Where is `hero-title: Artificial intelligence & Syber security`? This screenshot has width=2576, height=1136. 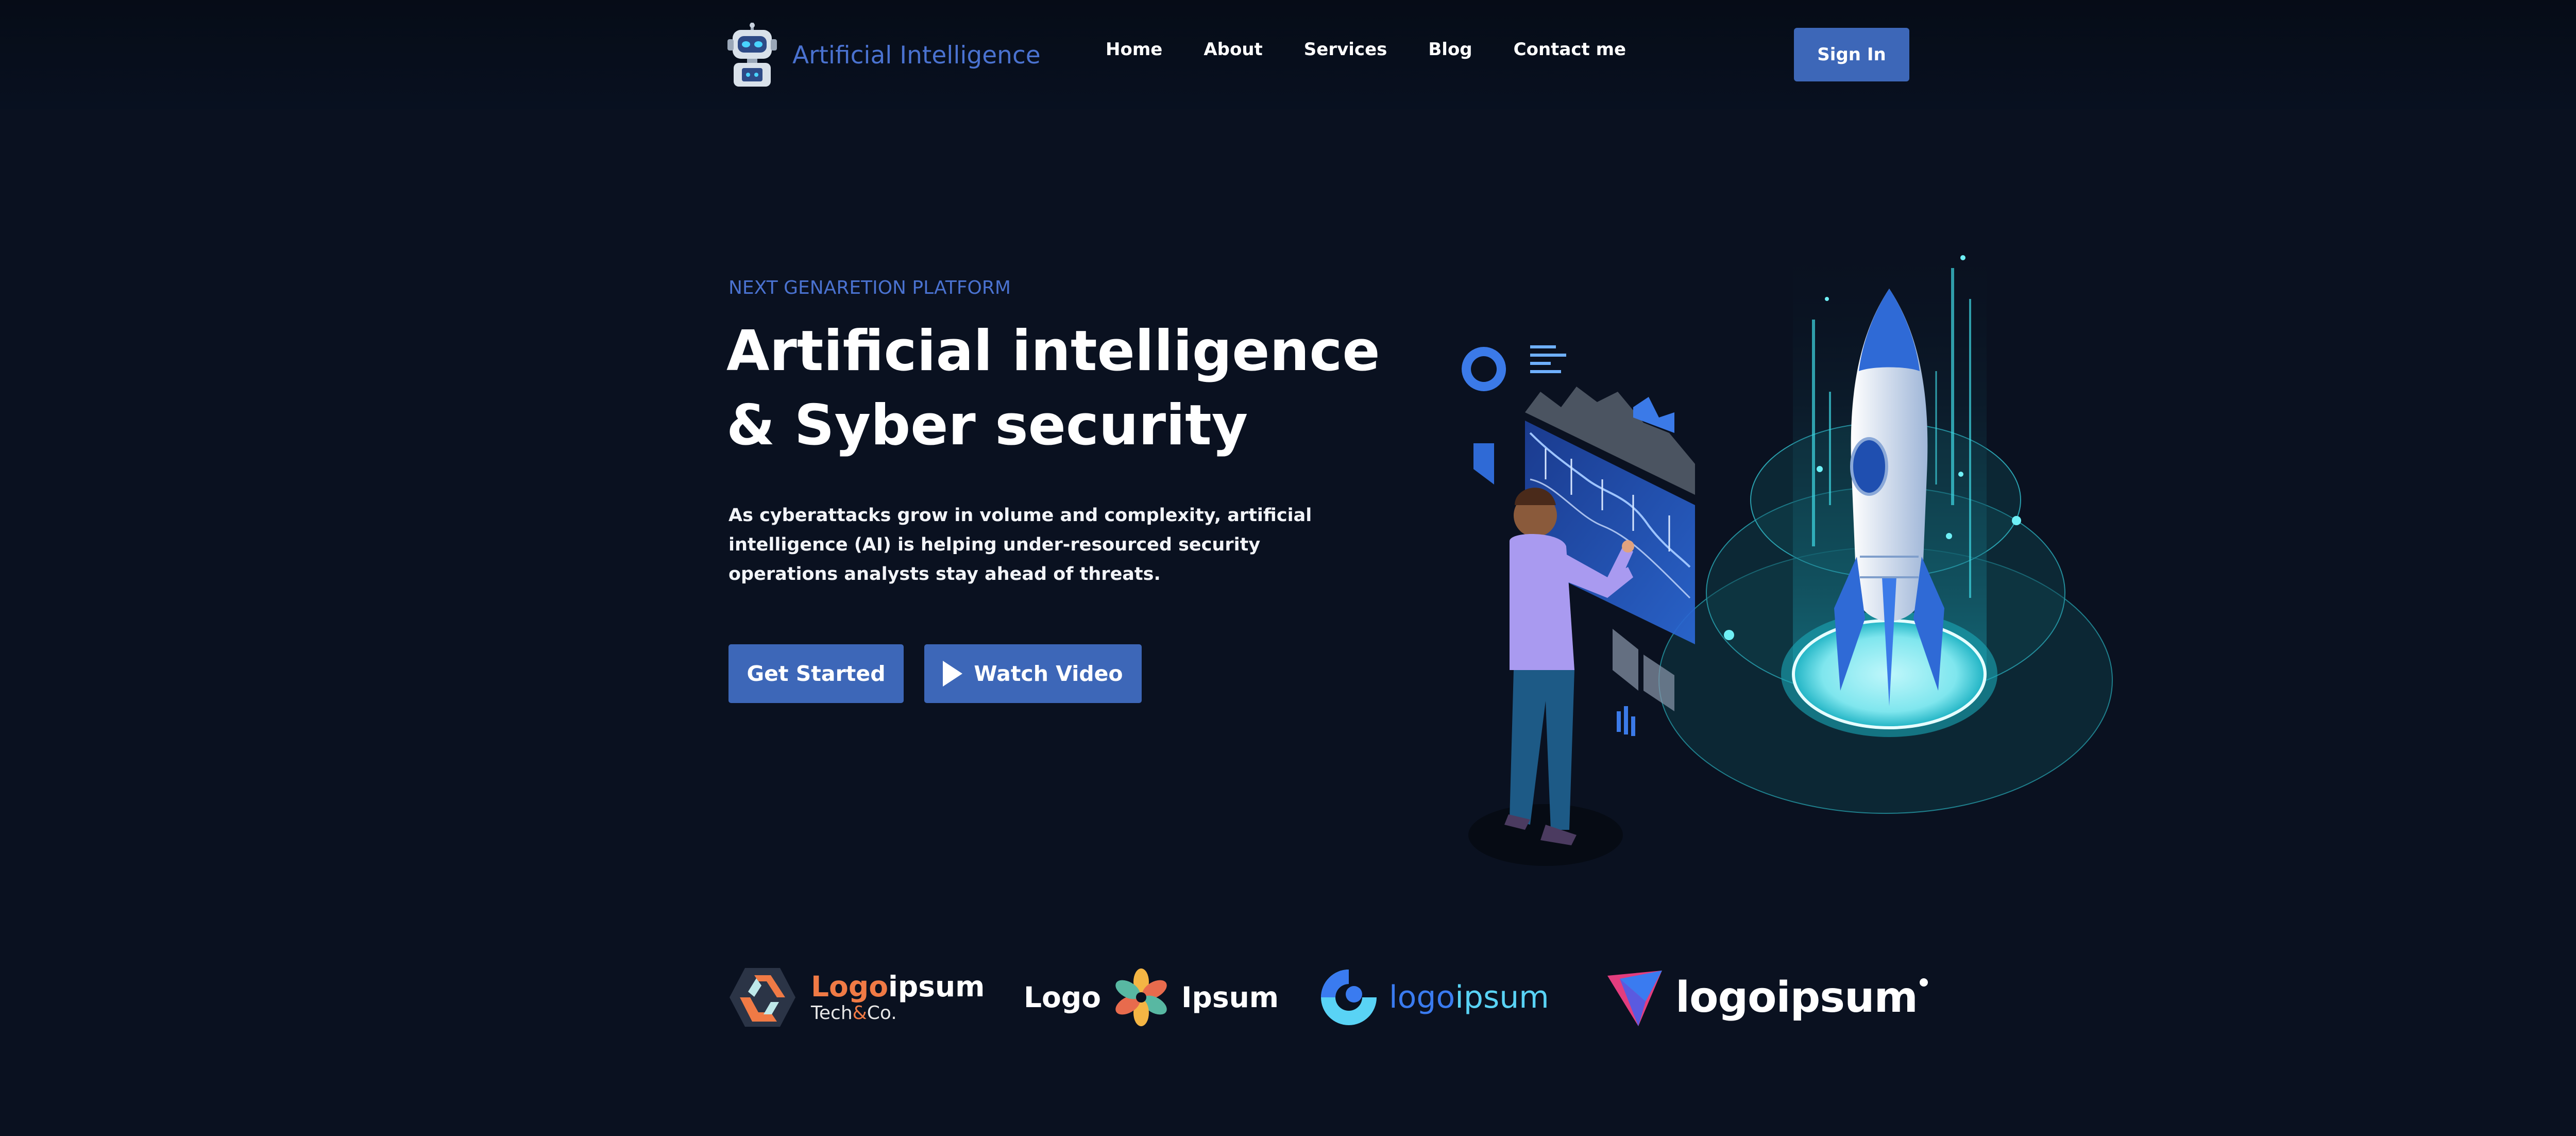
hero-title: Artificial intelligence & Syber security is located at coordinates (1074, 389).